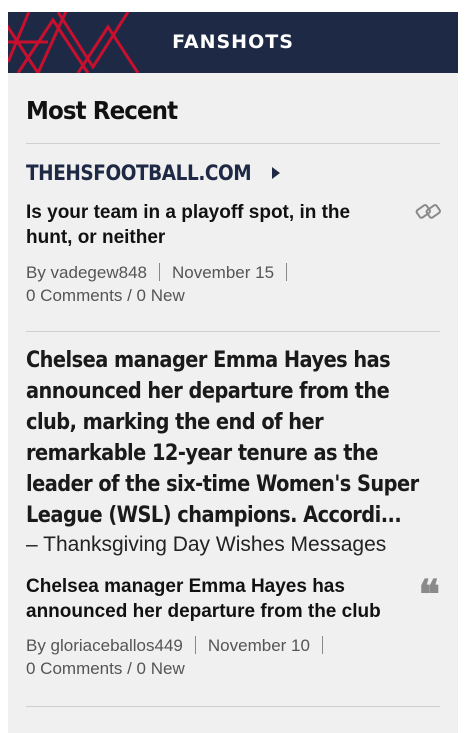 The width and height of the screenshot is (469, 733). Describe the element at coordinates (275, 173) in the screenshot. I see `play-arrow-icon` at that location.